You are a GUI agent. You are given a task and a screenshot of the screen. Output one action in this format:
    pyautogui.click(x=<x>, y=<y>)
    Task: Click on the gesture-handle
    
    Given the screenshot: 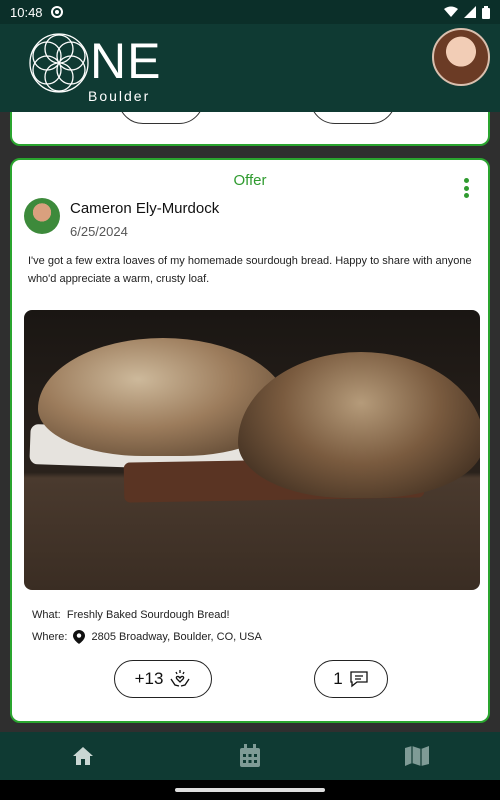 What is the action you would take?
    pyautogui.click(x=250, y=790)
    